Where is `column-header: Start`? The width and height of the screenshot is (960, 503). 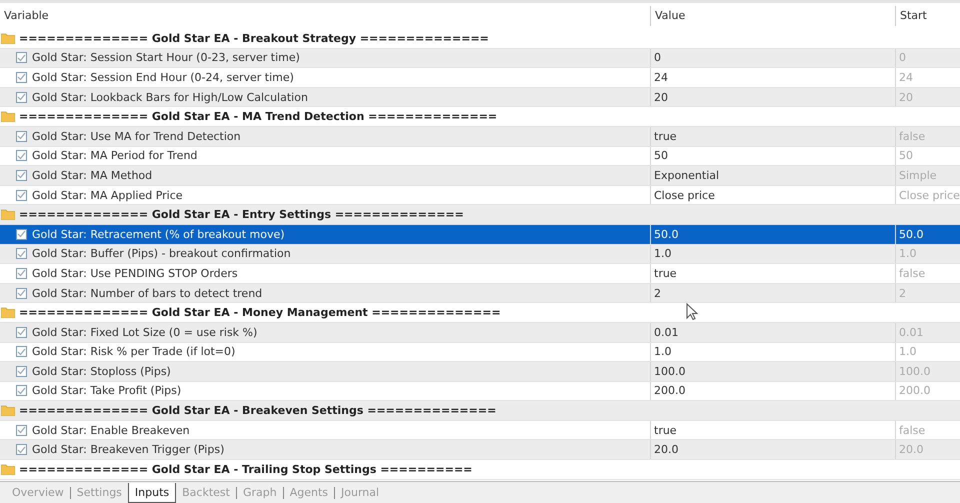 column-header: Start is located at coordinates (927, 16).